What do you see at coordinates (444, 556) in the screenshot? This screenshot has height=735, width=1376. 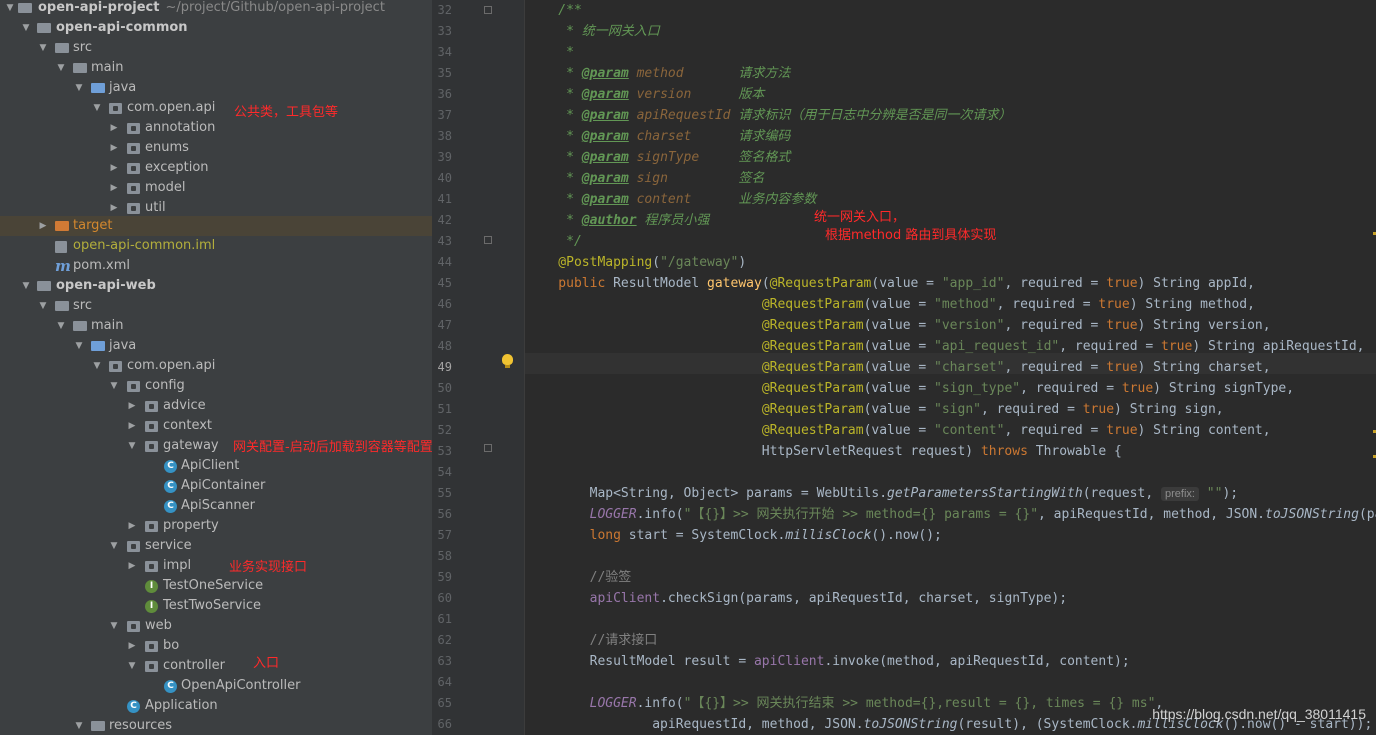 I see `line-number: 58` at bounding box center [444, 556].